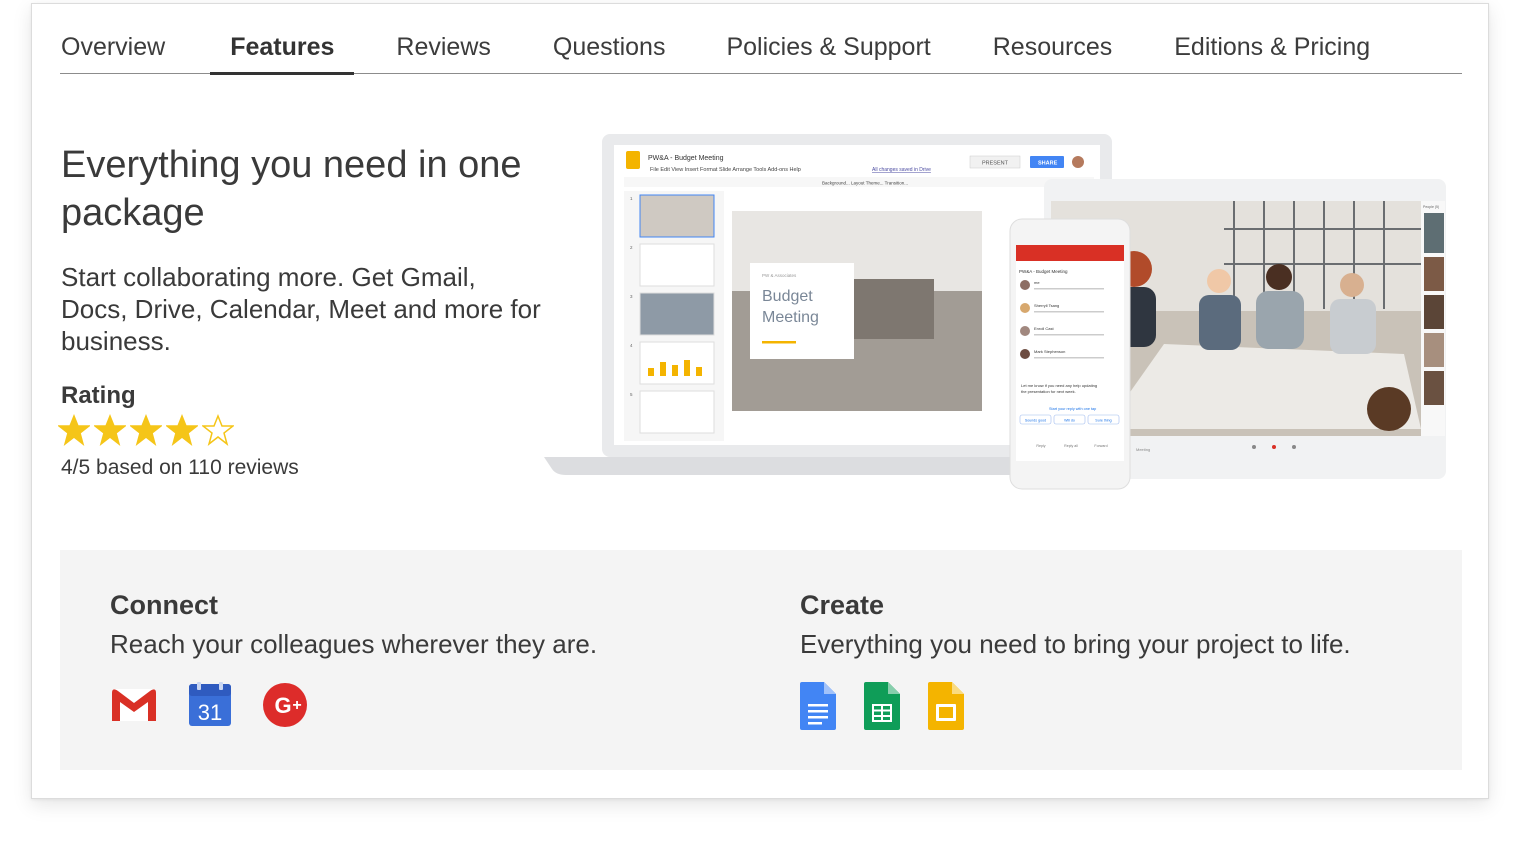  Describe the element at coordinates (180, 467) in the screenshot. I see `rating-summary: 4/5 based on 110 reviews` at that location.